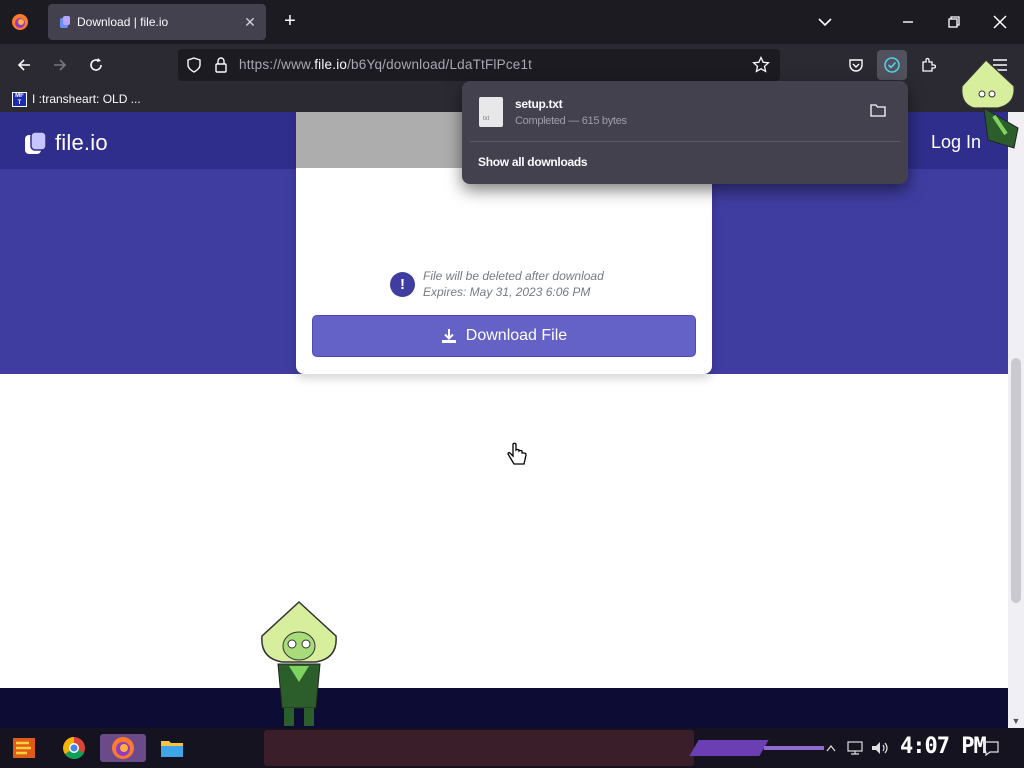  What do you see at coordinates (831, 748) in the screenshot?
I see `tray-chevron-up-icon` at bounding box center [831, 748].